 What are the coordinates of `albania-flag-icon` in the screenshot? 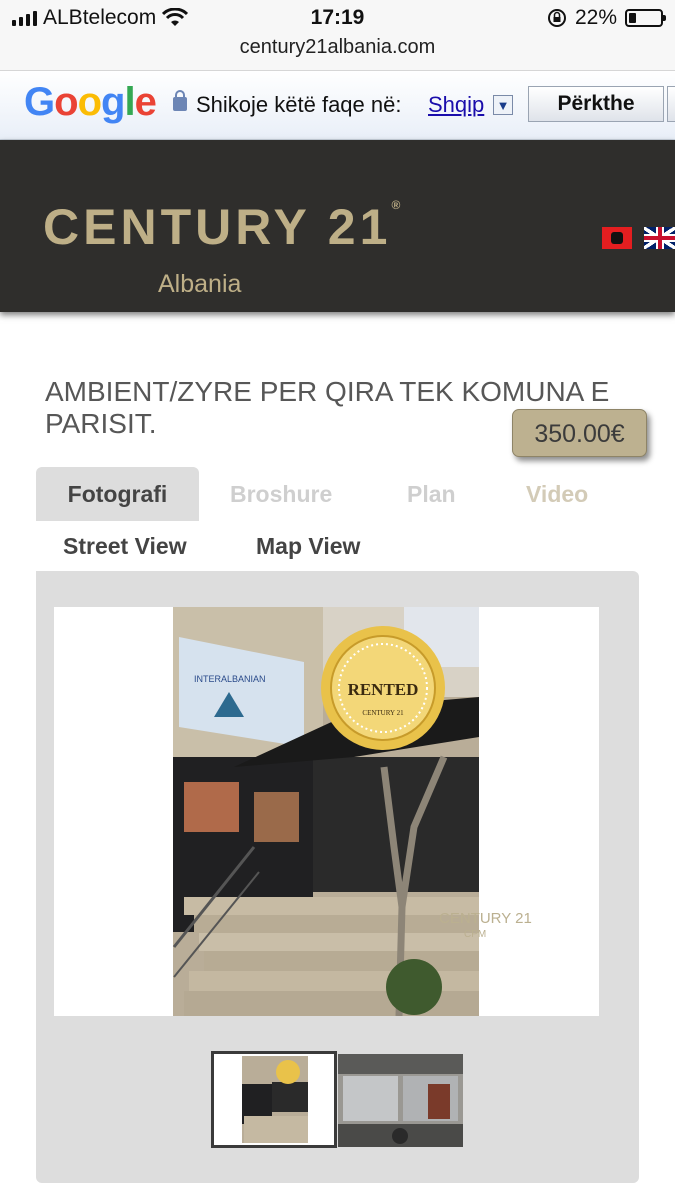 It's located at (617, 238).